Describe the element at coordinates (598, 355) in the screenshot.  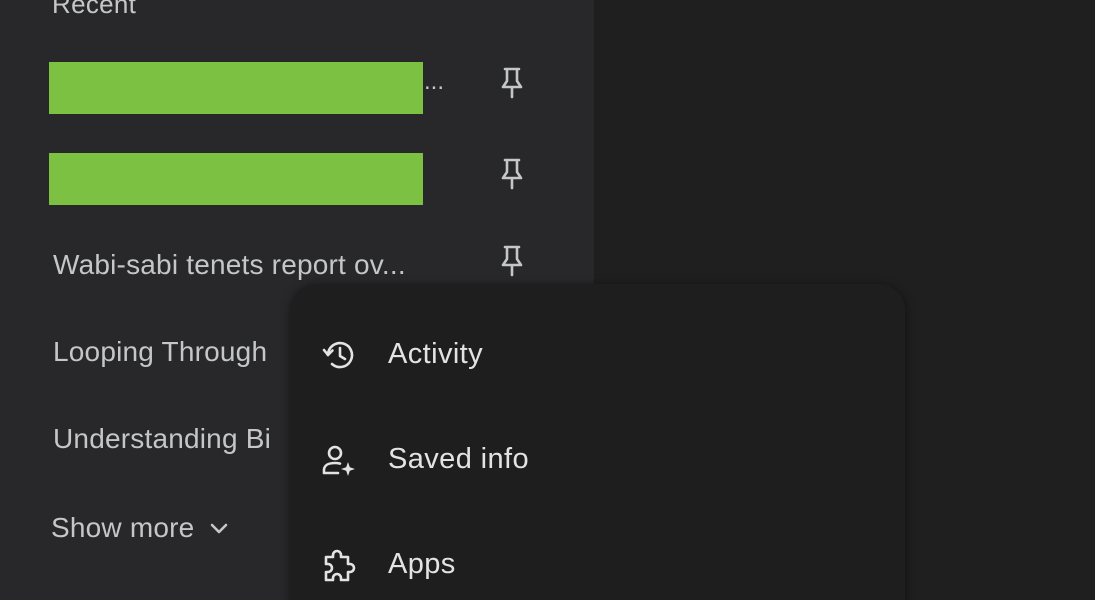
I see `menu-item-activity: Activity` at that location.